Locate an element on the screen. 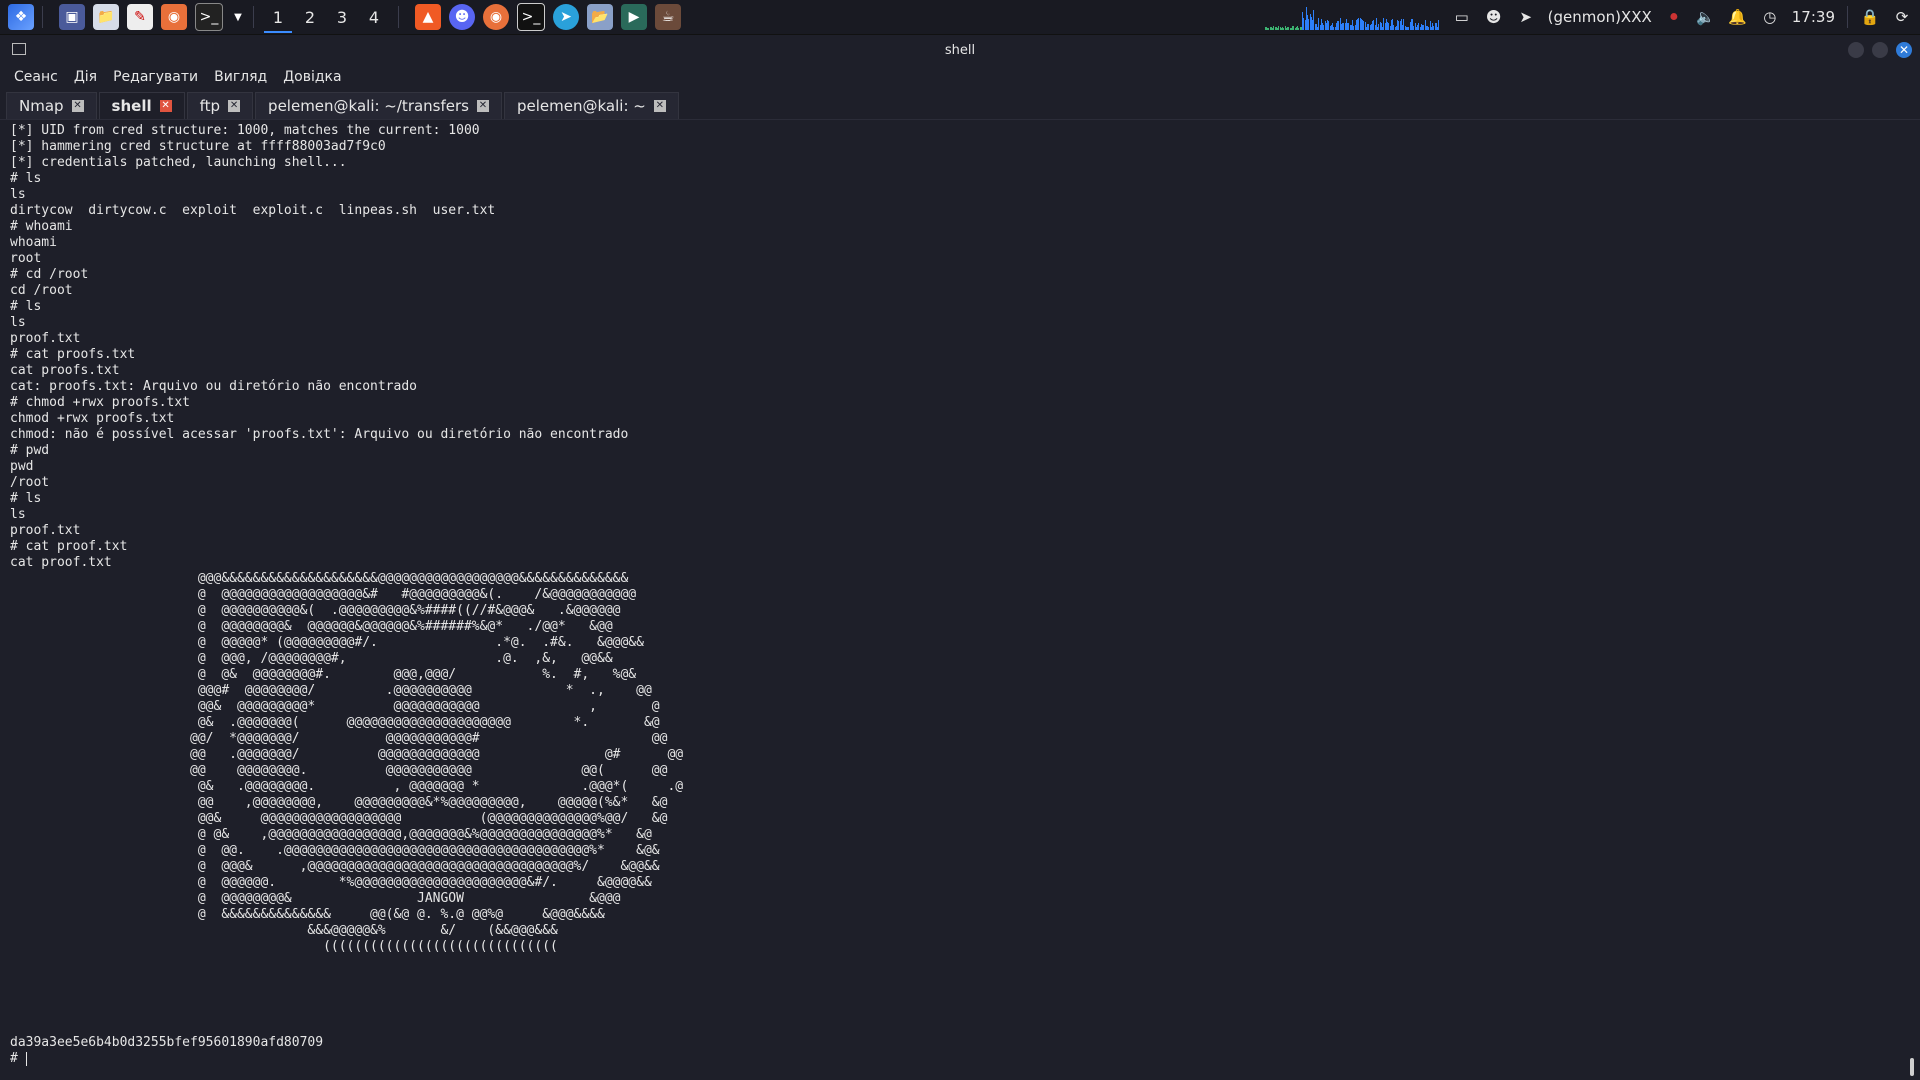 This screenshot has width=1920, height=1080. tab-label: ftp is located at coordinates (210, 106).